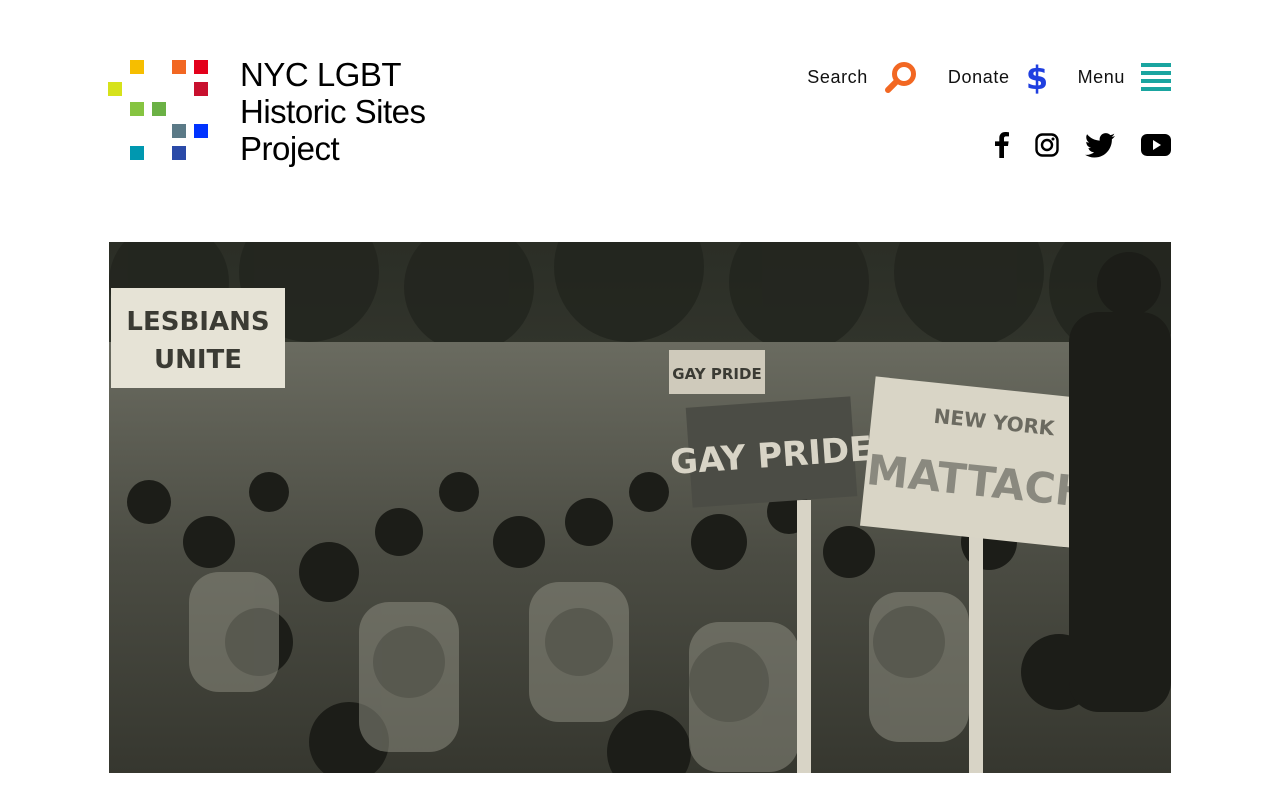 The image size is (1280, 800). What do you see at coordinates (901, 77) in the screenshot?
I see `search-icon` at bounding box center [901, 77].